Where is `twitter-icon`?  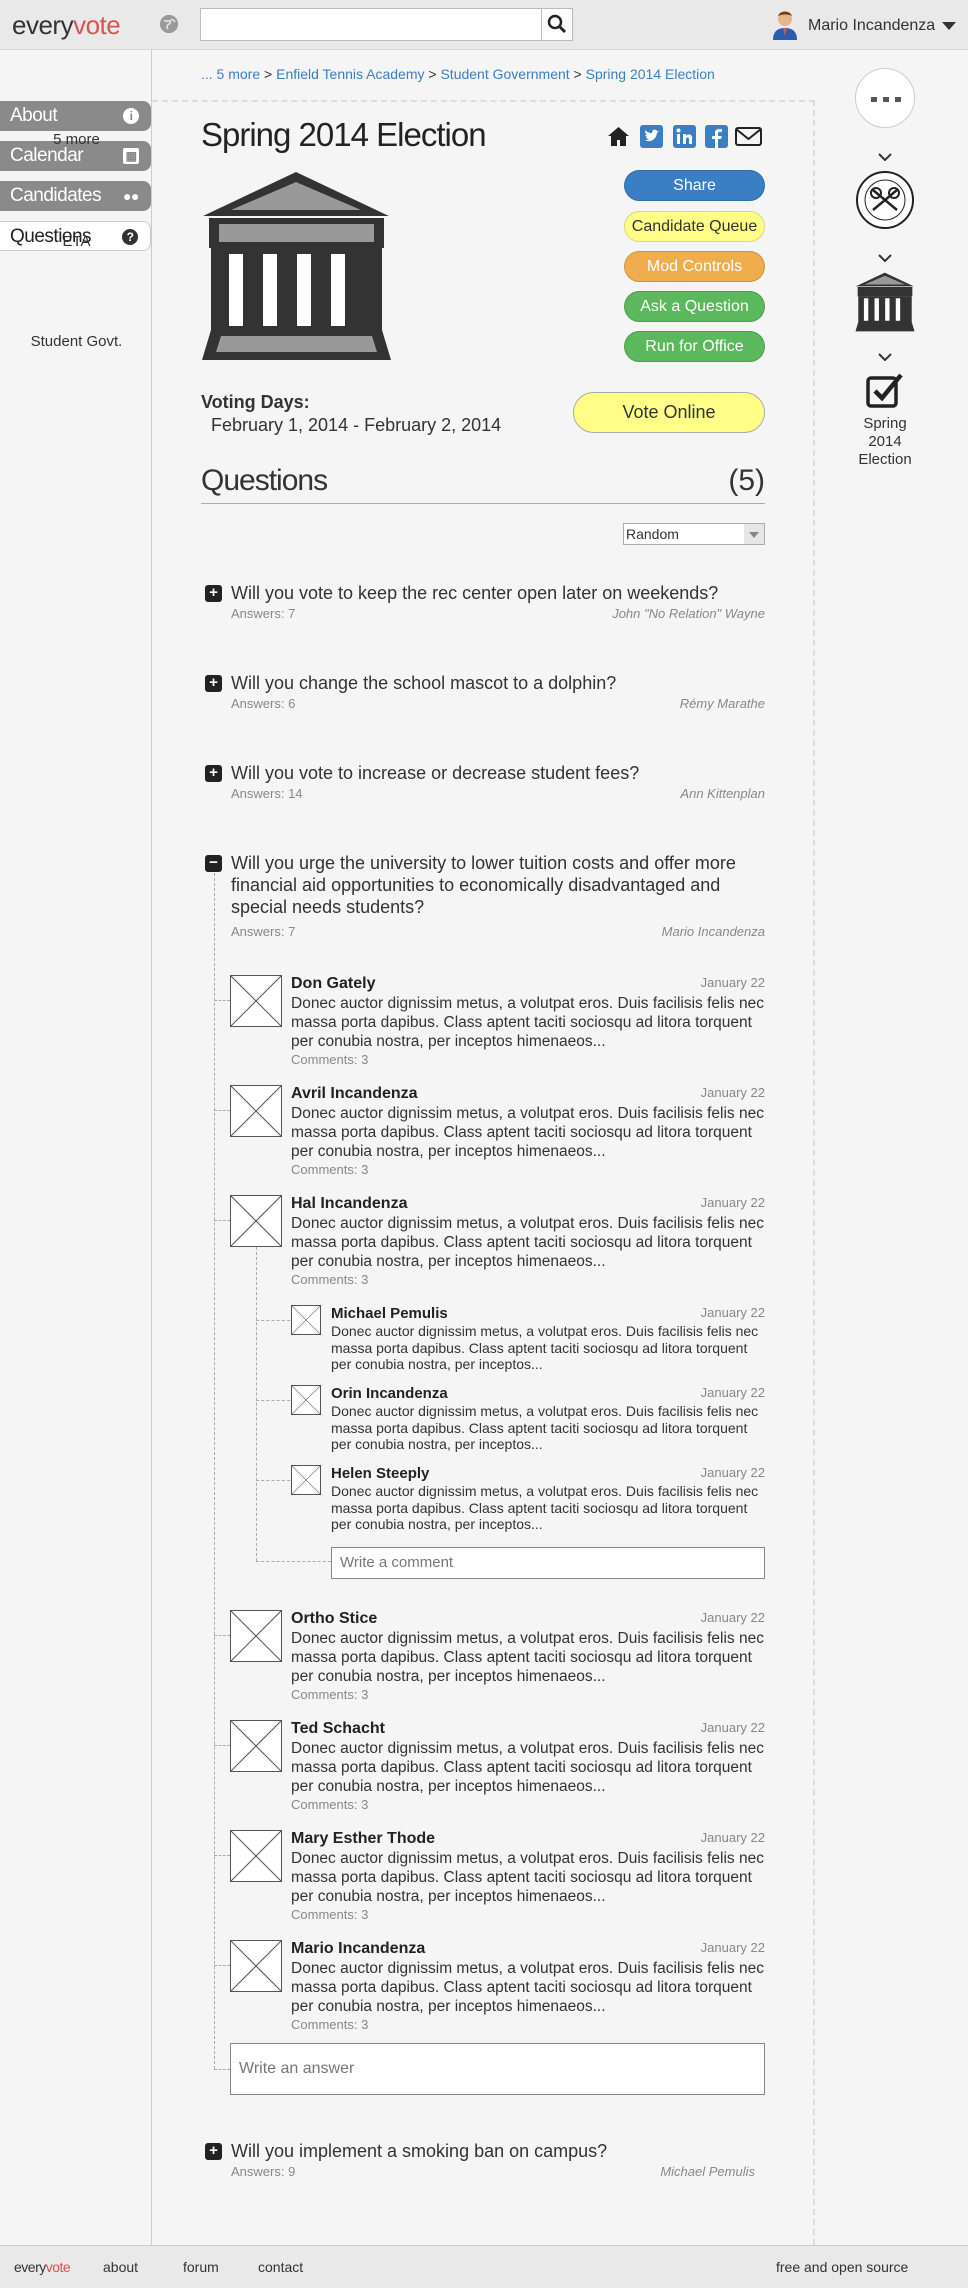 twitter-icon is located at coordinates (651, 136).